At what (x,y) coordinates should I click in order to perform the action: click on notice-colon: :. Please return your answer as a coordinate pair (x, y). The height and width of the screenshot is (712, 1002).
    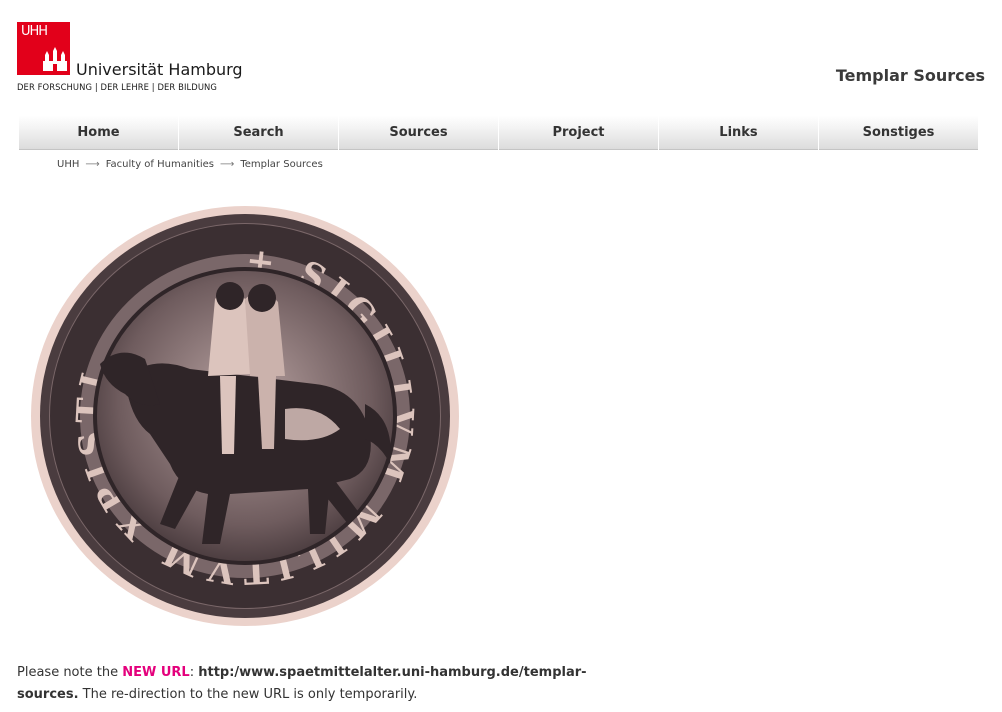
    Looking at the image, I should click on (194, 672).